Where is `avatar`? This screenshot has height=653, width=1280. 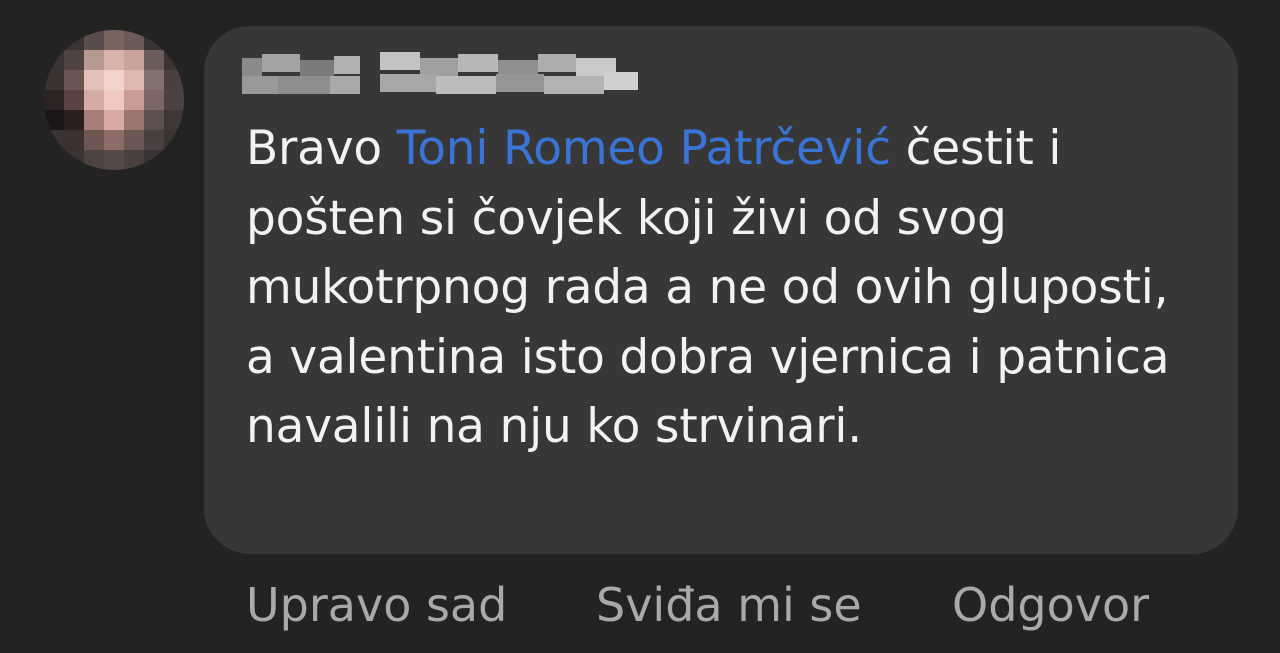 avatar is located at coordinates (114, 100).